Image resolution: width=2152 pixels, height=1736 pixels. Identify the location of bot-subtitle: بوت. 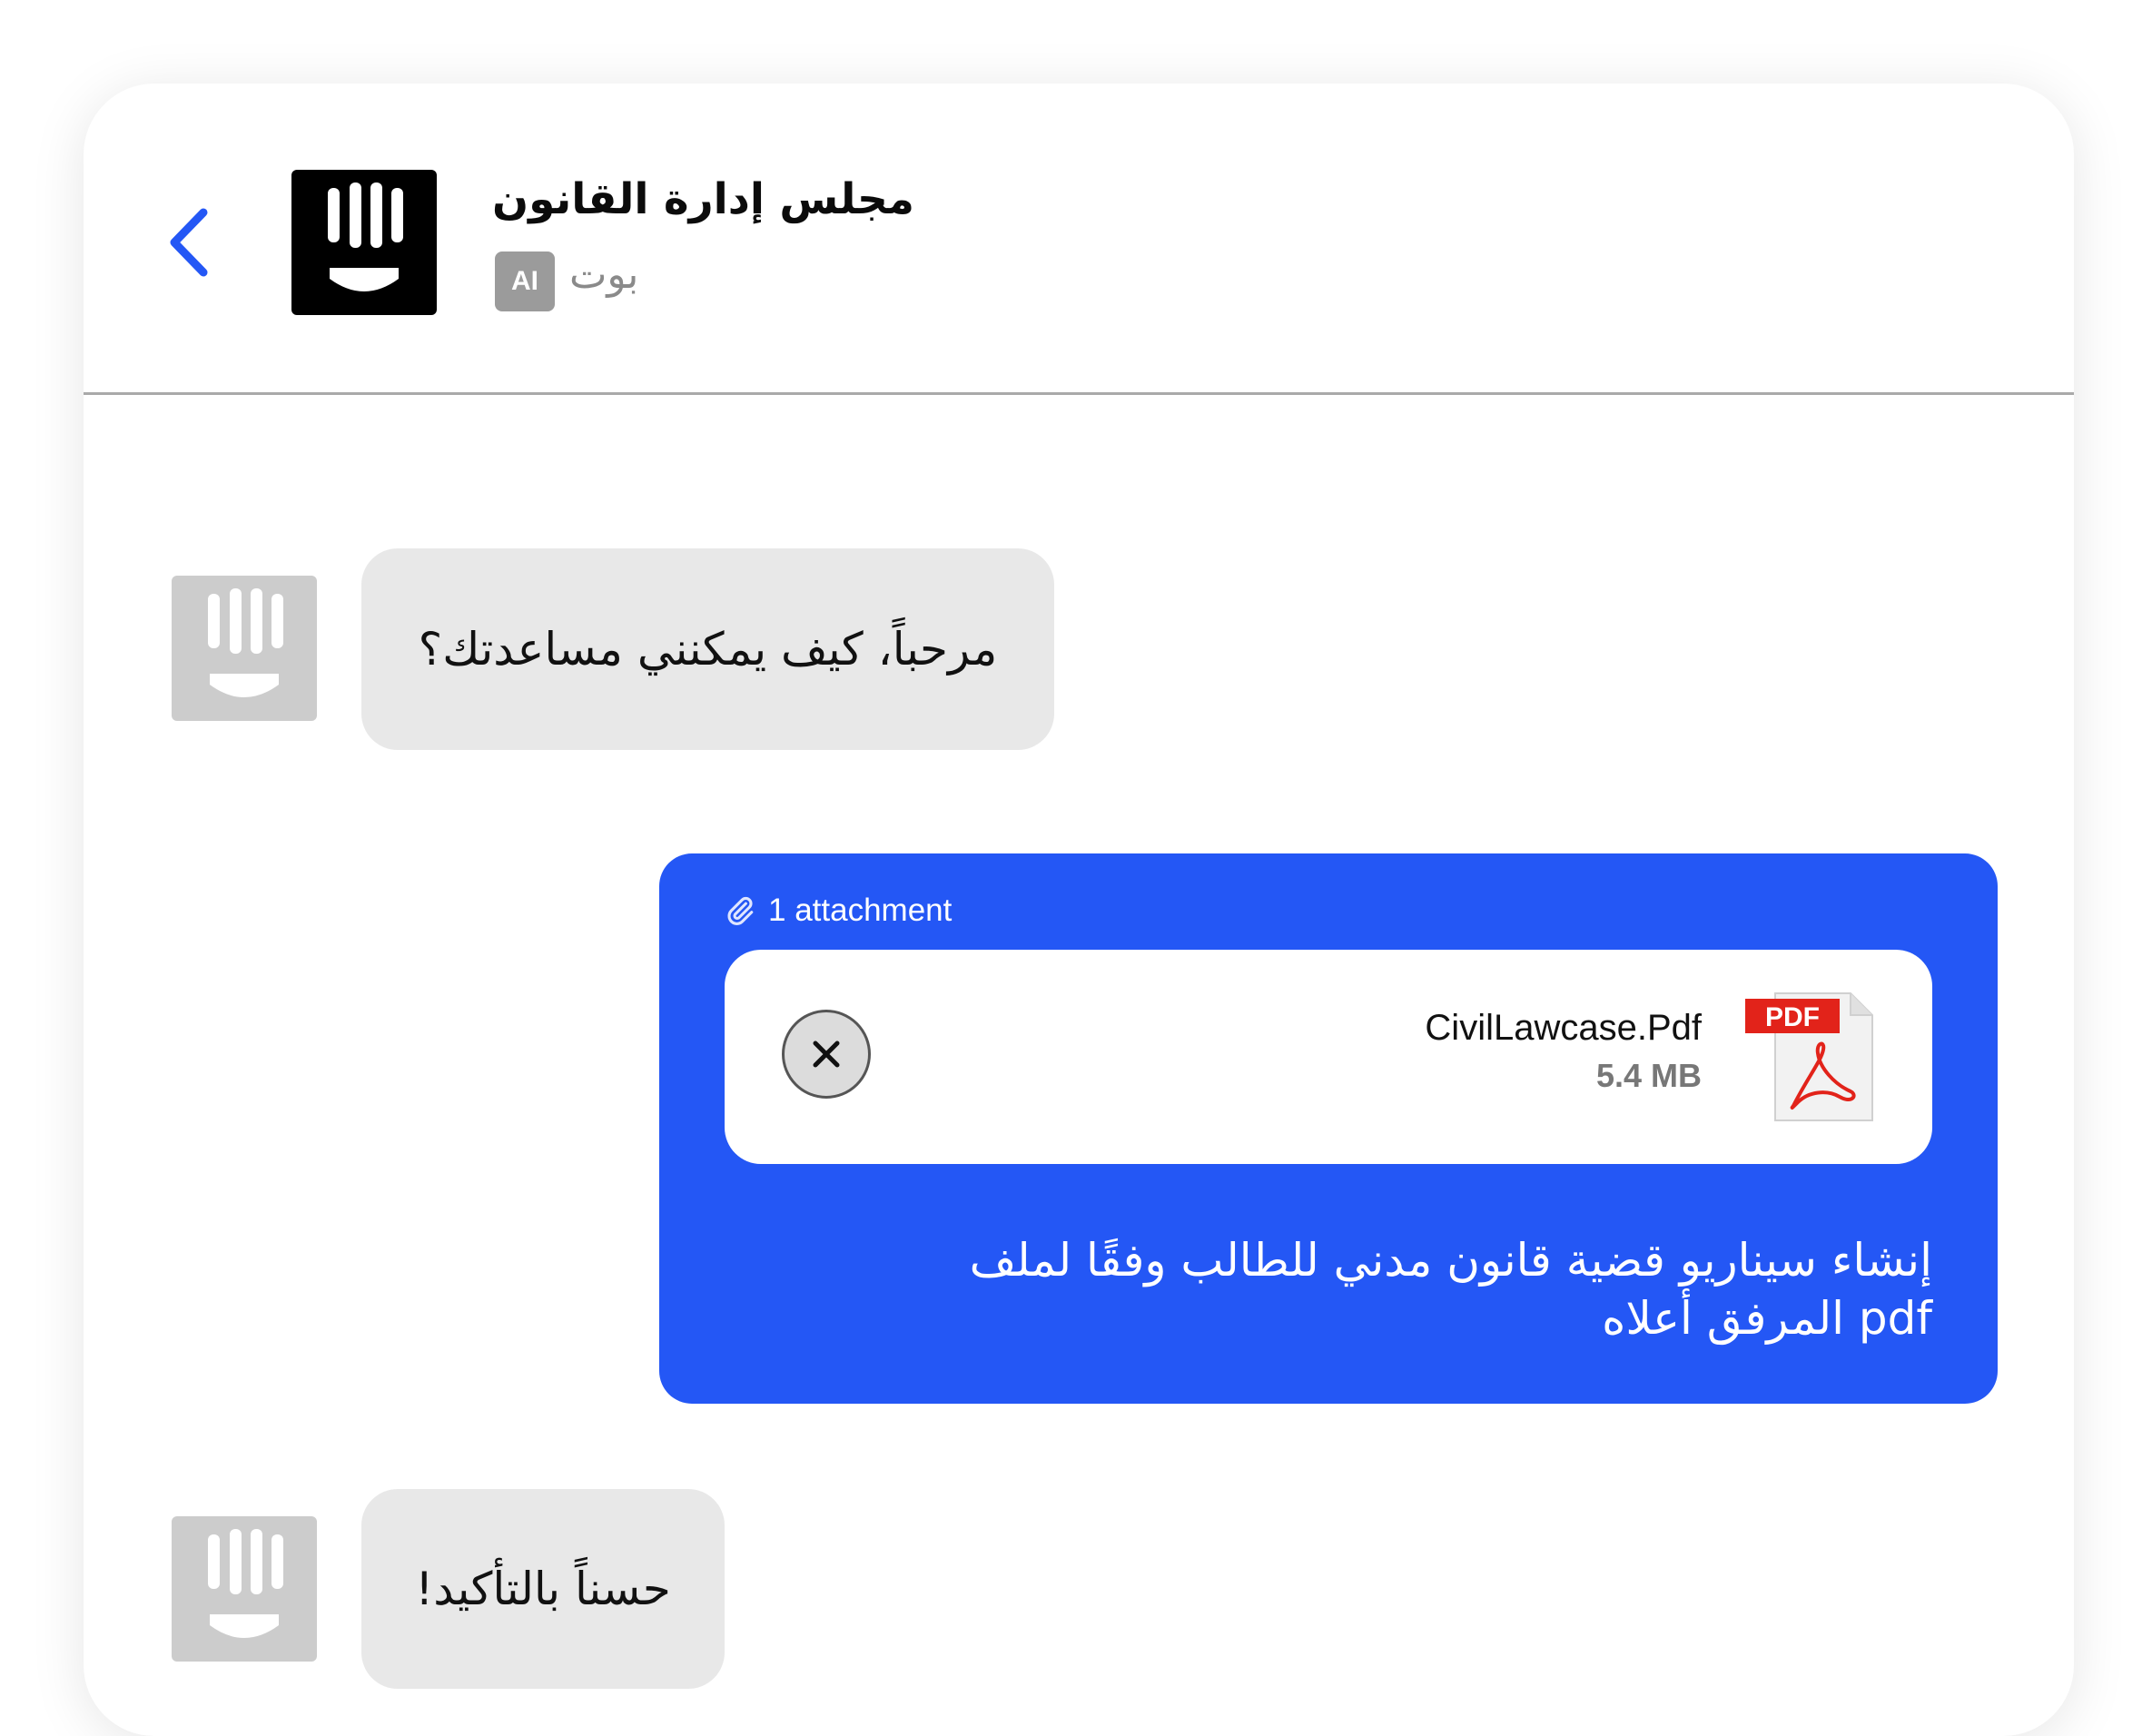
(604, 275).